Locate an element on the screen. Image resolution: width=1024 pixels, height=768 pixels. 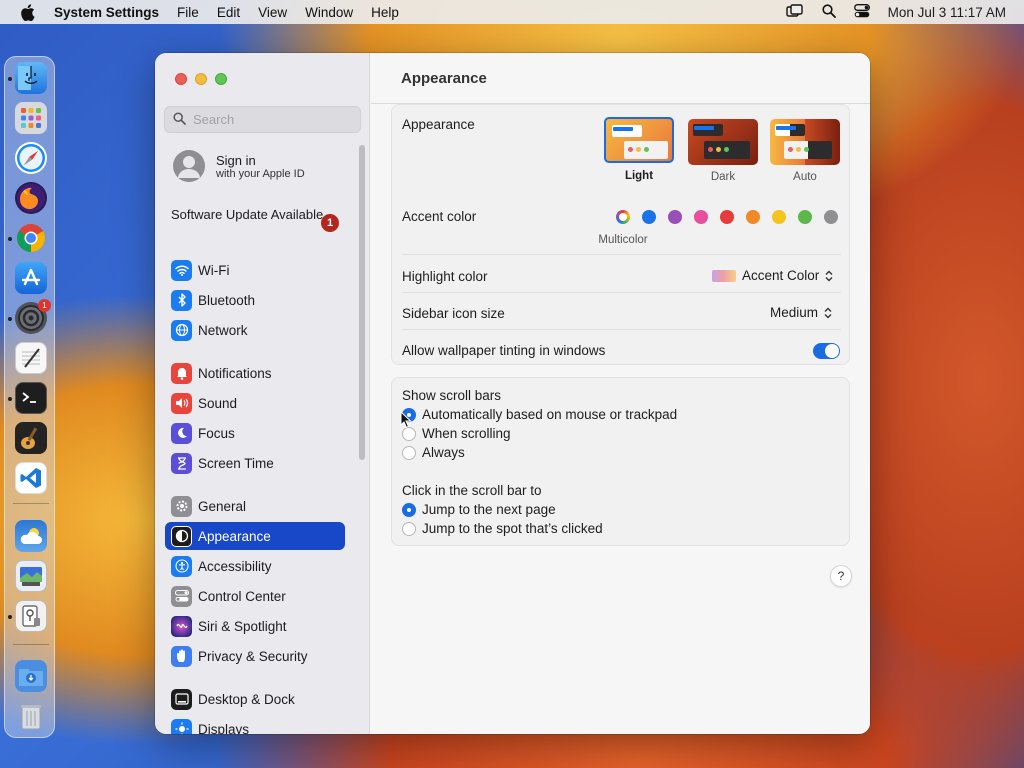
sidebar-scrollbar is located at coordinates (362, 302).